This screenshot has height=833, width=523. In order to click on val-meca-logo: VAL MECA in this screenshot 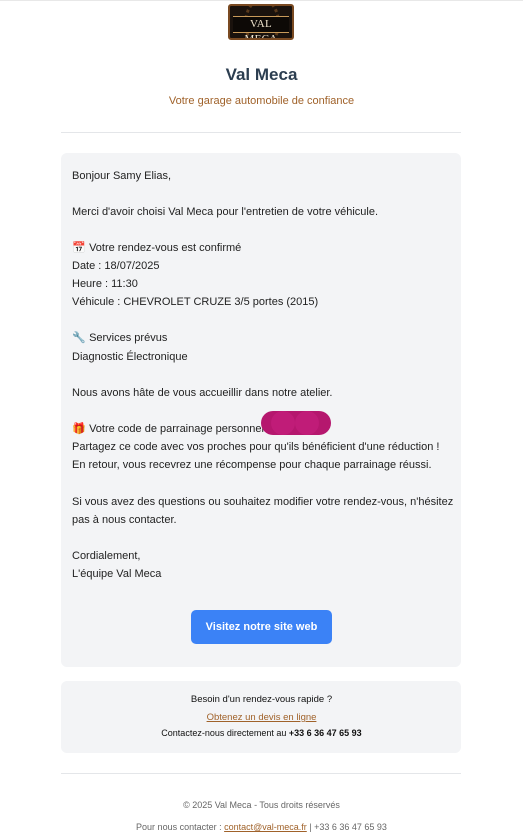, I will do `click(261, 22)`.